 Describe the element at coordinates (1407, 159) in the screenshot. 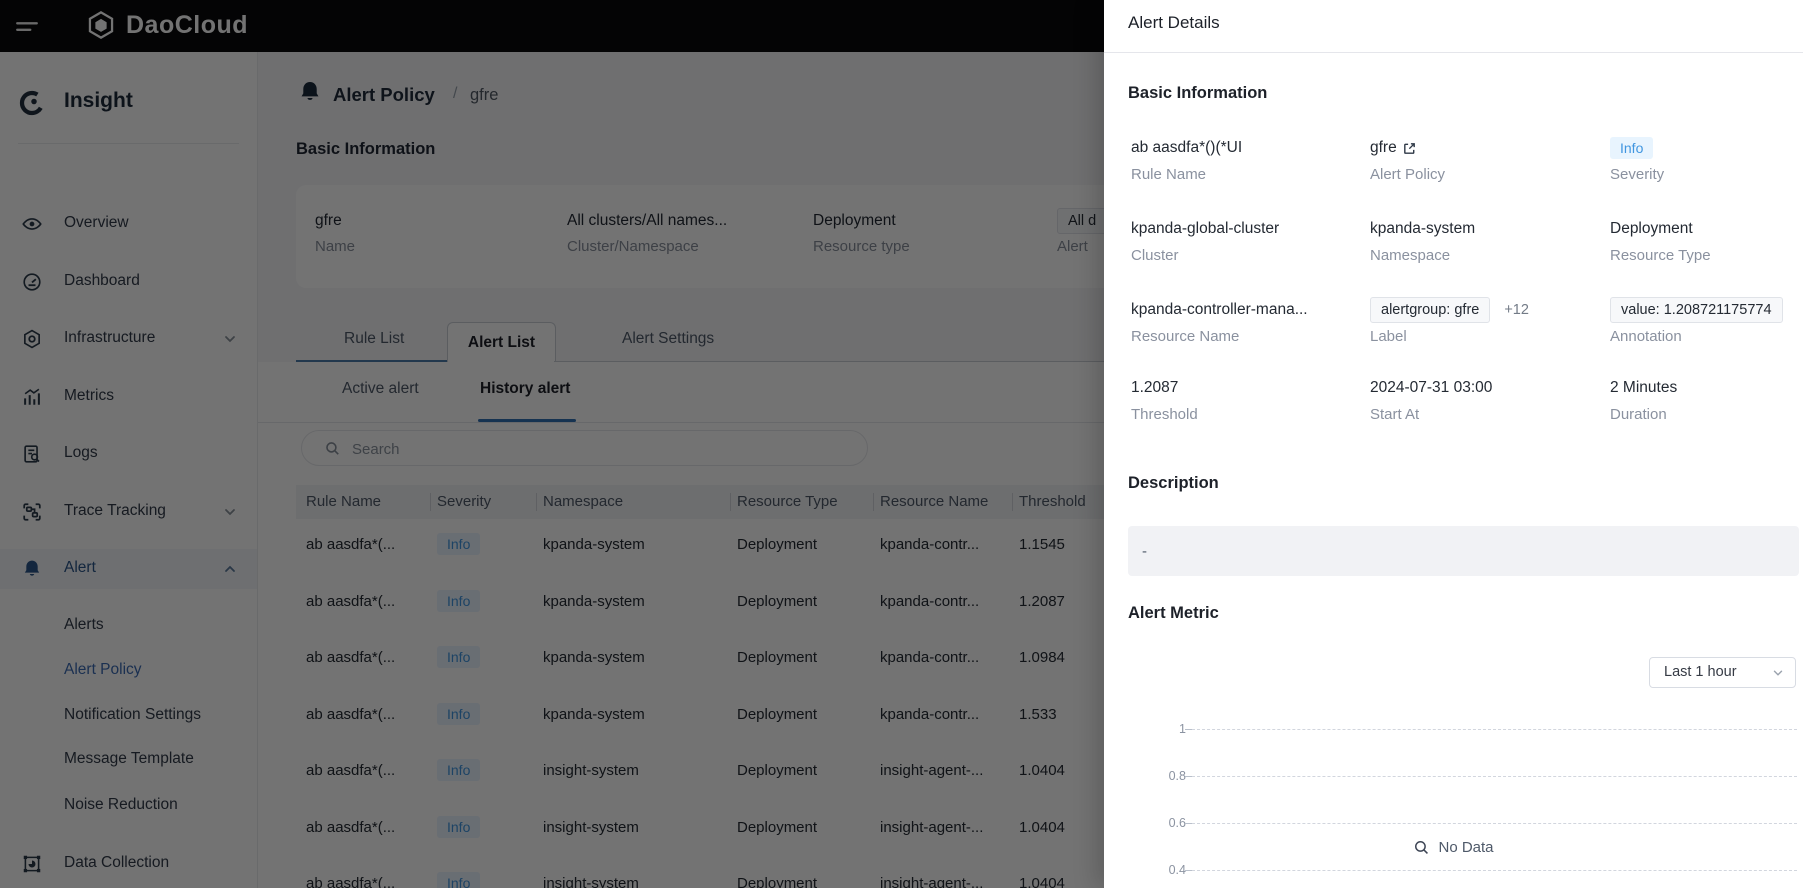

I see `detail-field-alert-policy: gfre Alert Policy` at that location.